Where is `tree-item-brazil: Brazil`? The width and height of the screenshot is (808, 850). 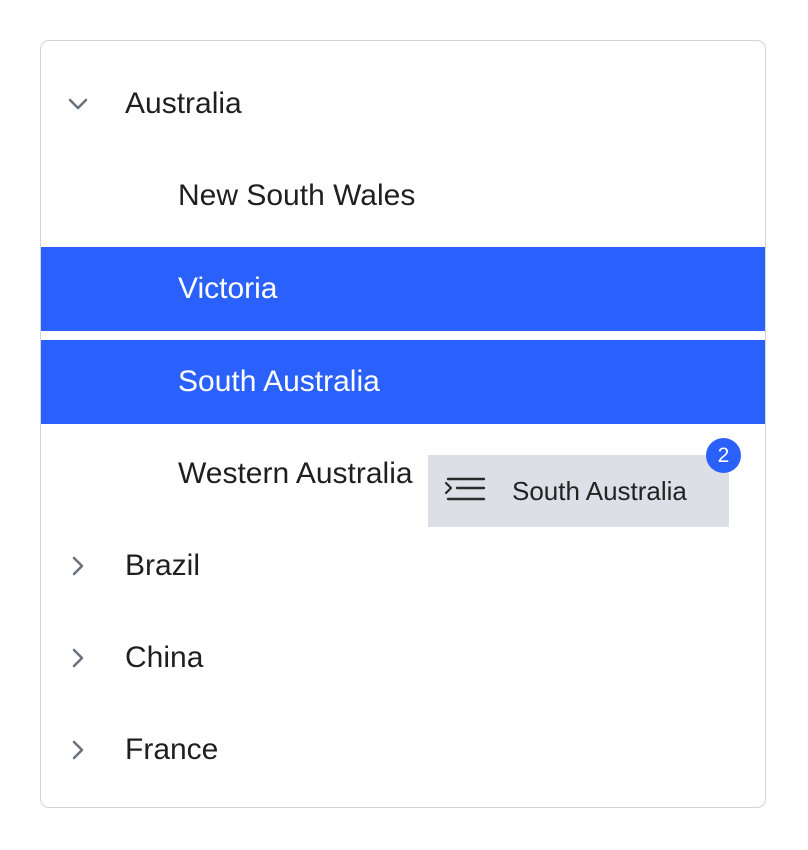 tree-item-brazil: Brazil is located at coordinates (403, 566).